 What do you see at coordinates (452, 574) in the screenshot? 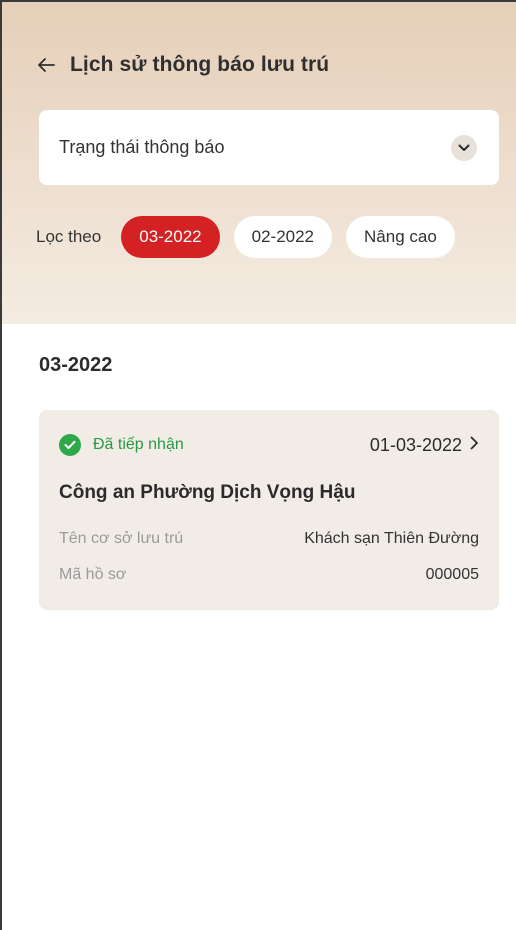
I see `field-value: 000005` at bounding box center [452, 574].